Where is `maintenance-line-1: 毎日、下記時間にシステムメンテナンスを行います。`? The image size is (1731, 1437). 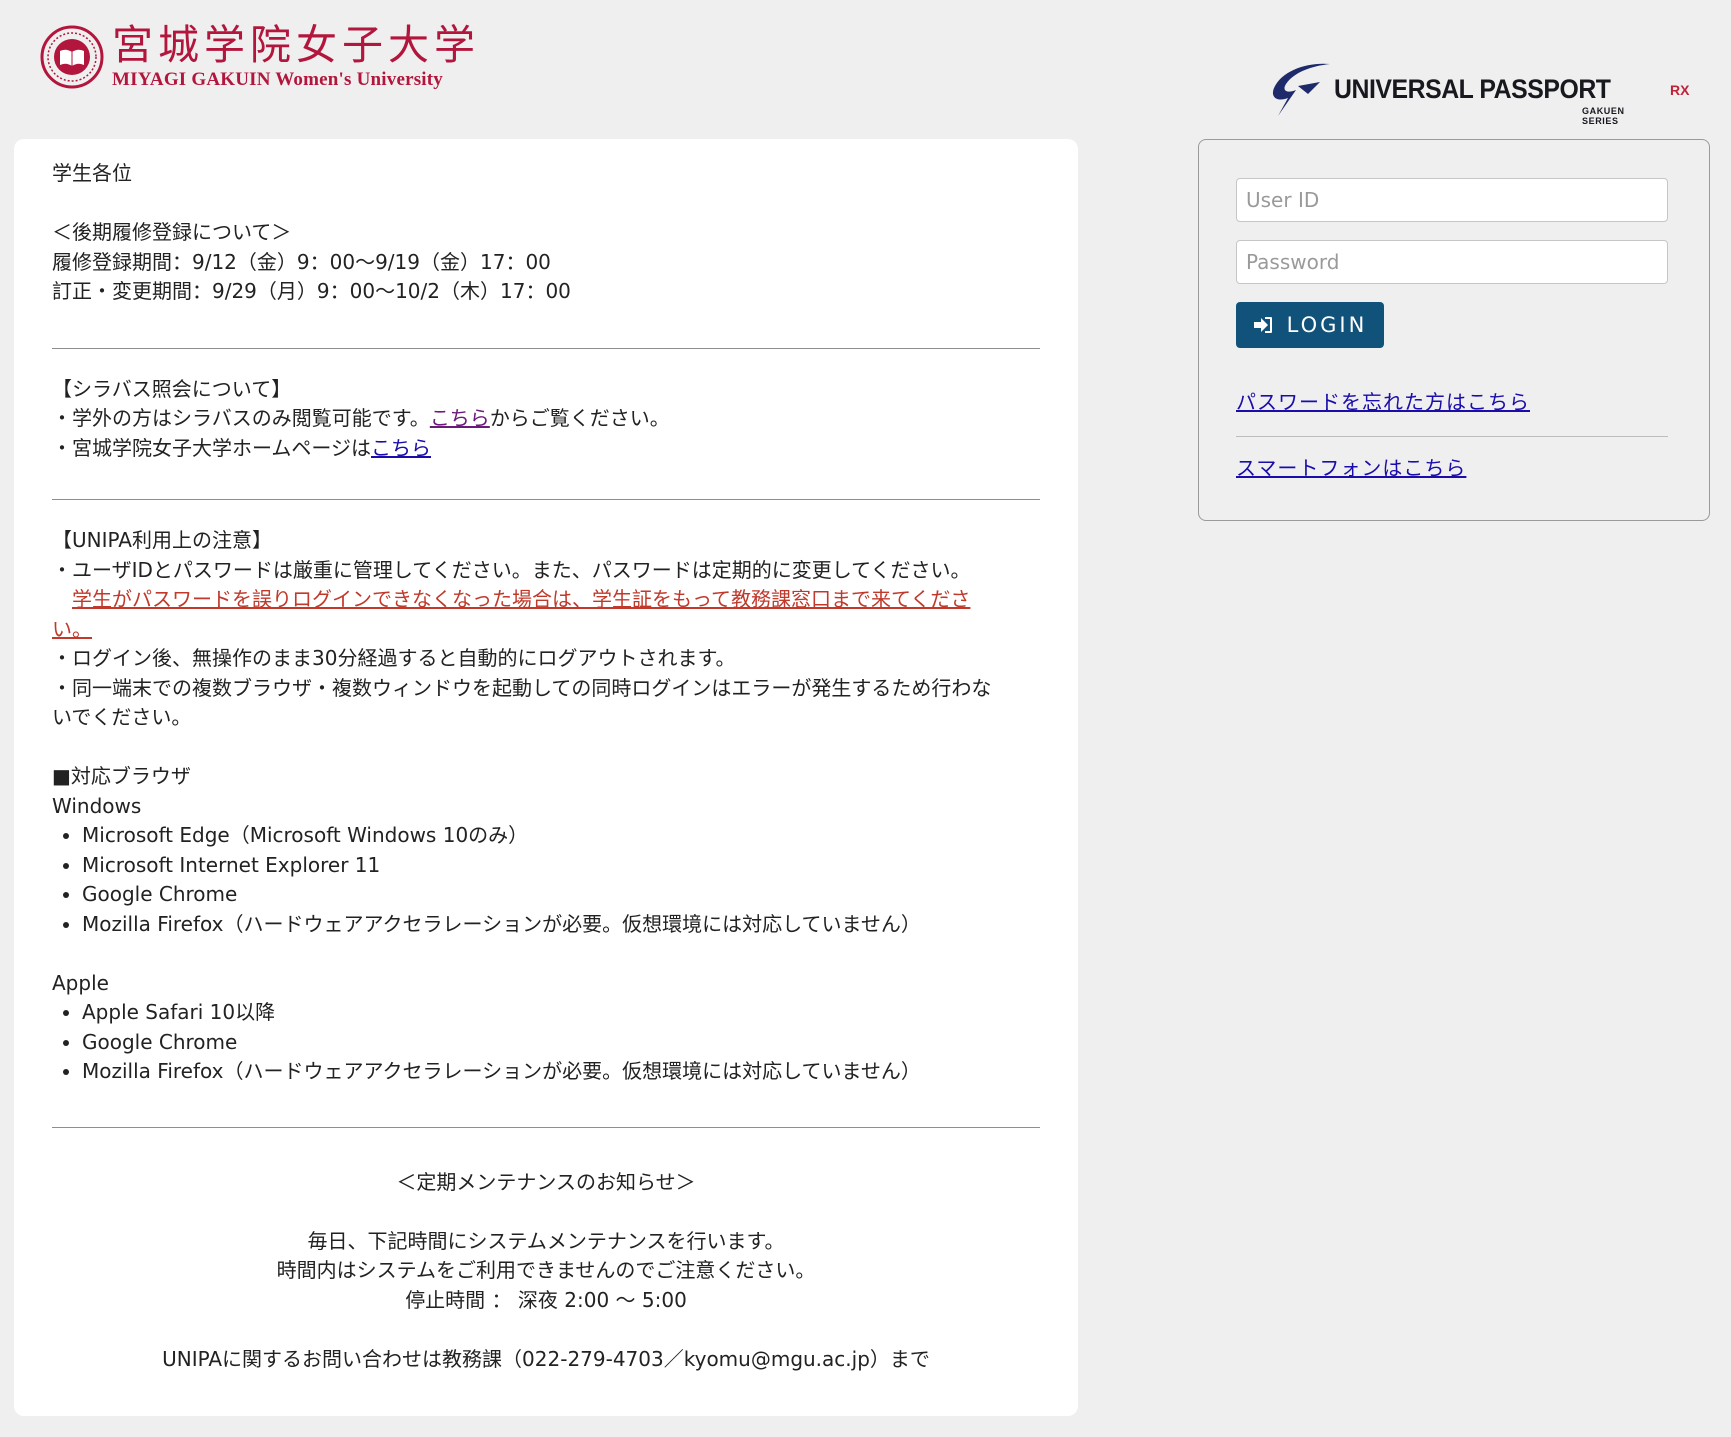
maintenance-line-1: 毎日、下記時間にシステムメンテナンスを行います。 is located at coordinates (546, 1240).